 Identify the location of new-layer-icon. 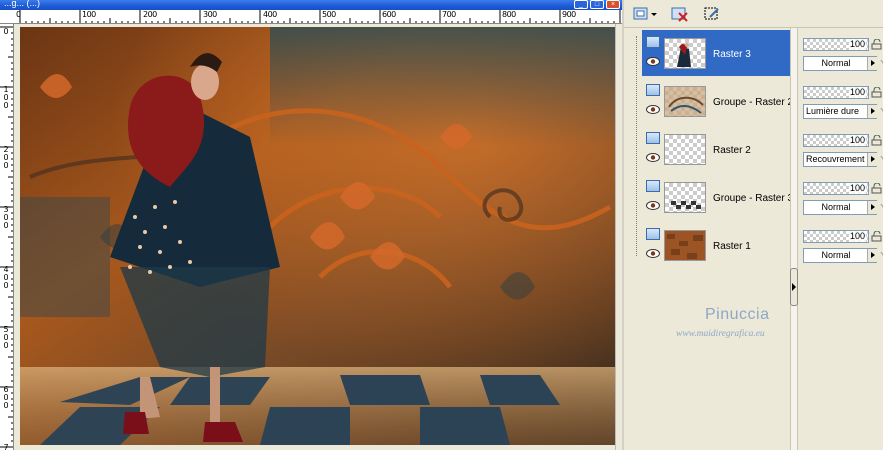
(642, 14).